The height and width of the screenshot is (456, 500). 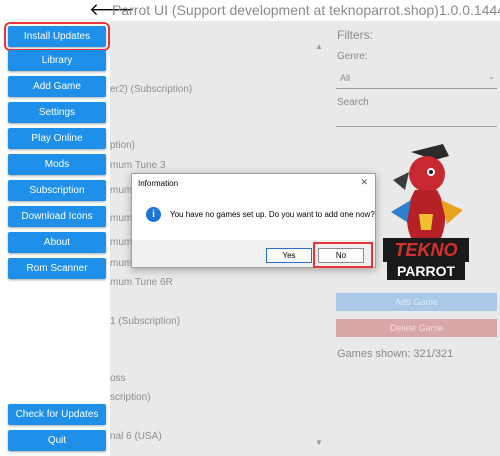 I want to click on games-shown-count: Games shown: 321/321, so click(x=395, y=354).